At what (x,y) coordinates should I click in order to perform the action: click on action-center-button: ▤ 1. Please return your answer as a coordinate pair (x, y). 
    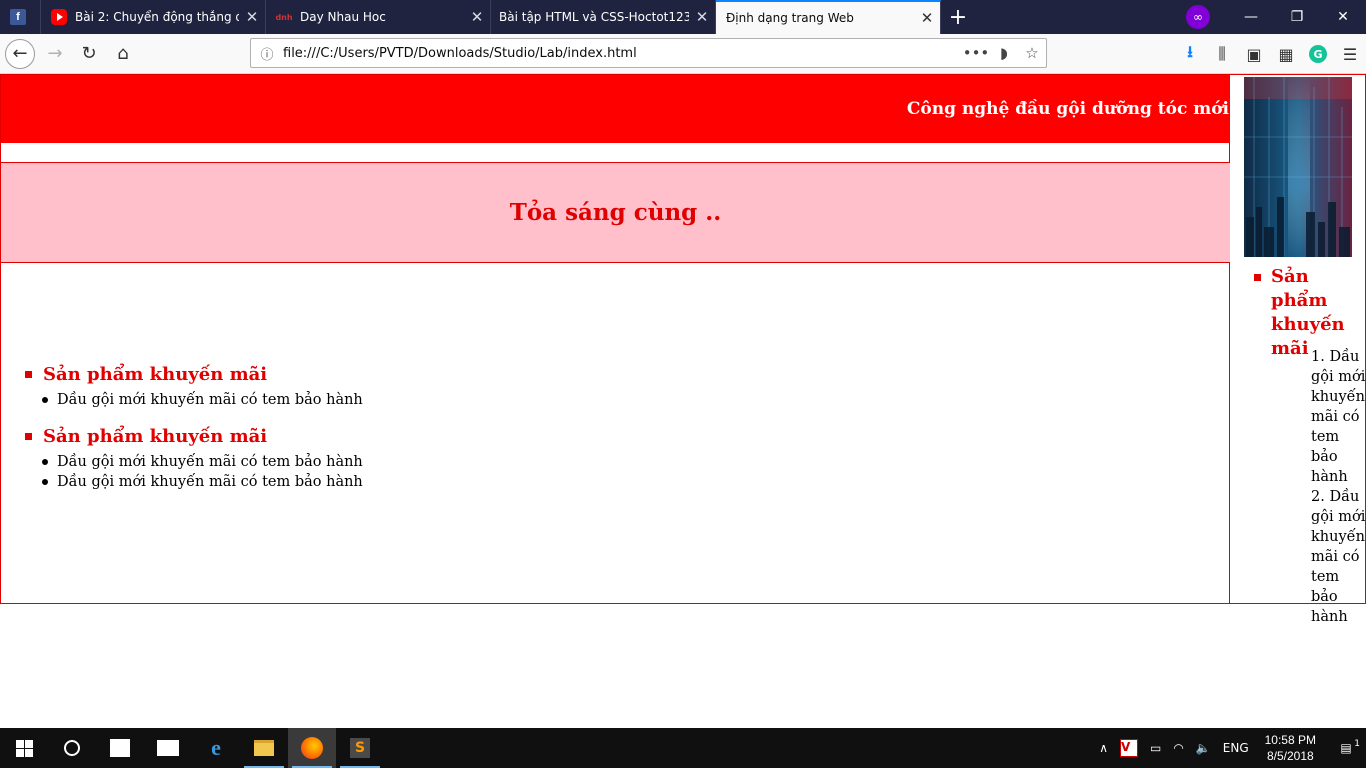
    Looking at the image, I should click on (1346, 747).